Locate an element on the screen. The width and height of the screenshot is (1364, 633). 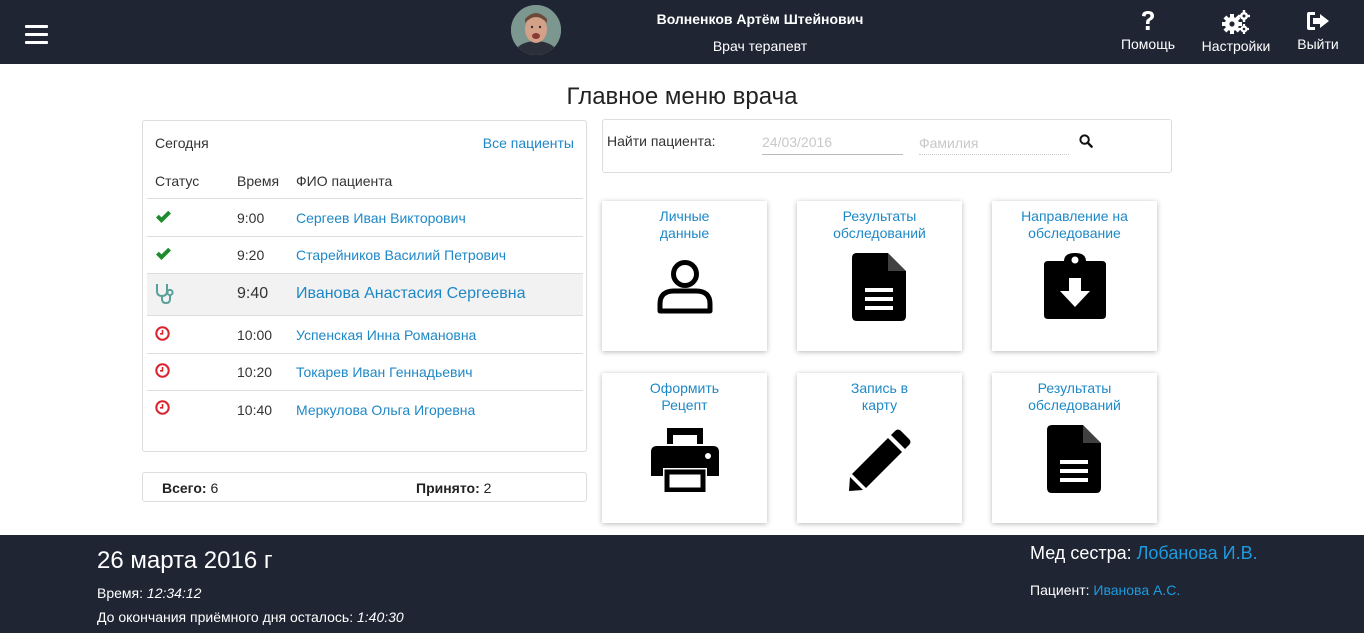
person-icon is located at coordinates (684, 293).